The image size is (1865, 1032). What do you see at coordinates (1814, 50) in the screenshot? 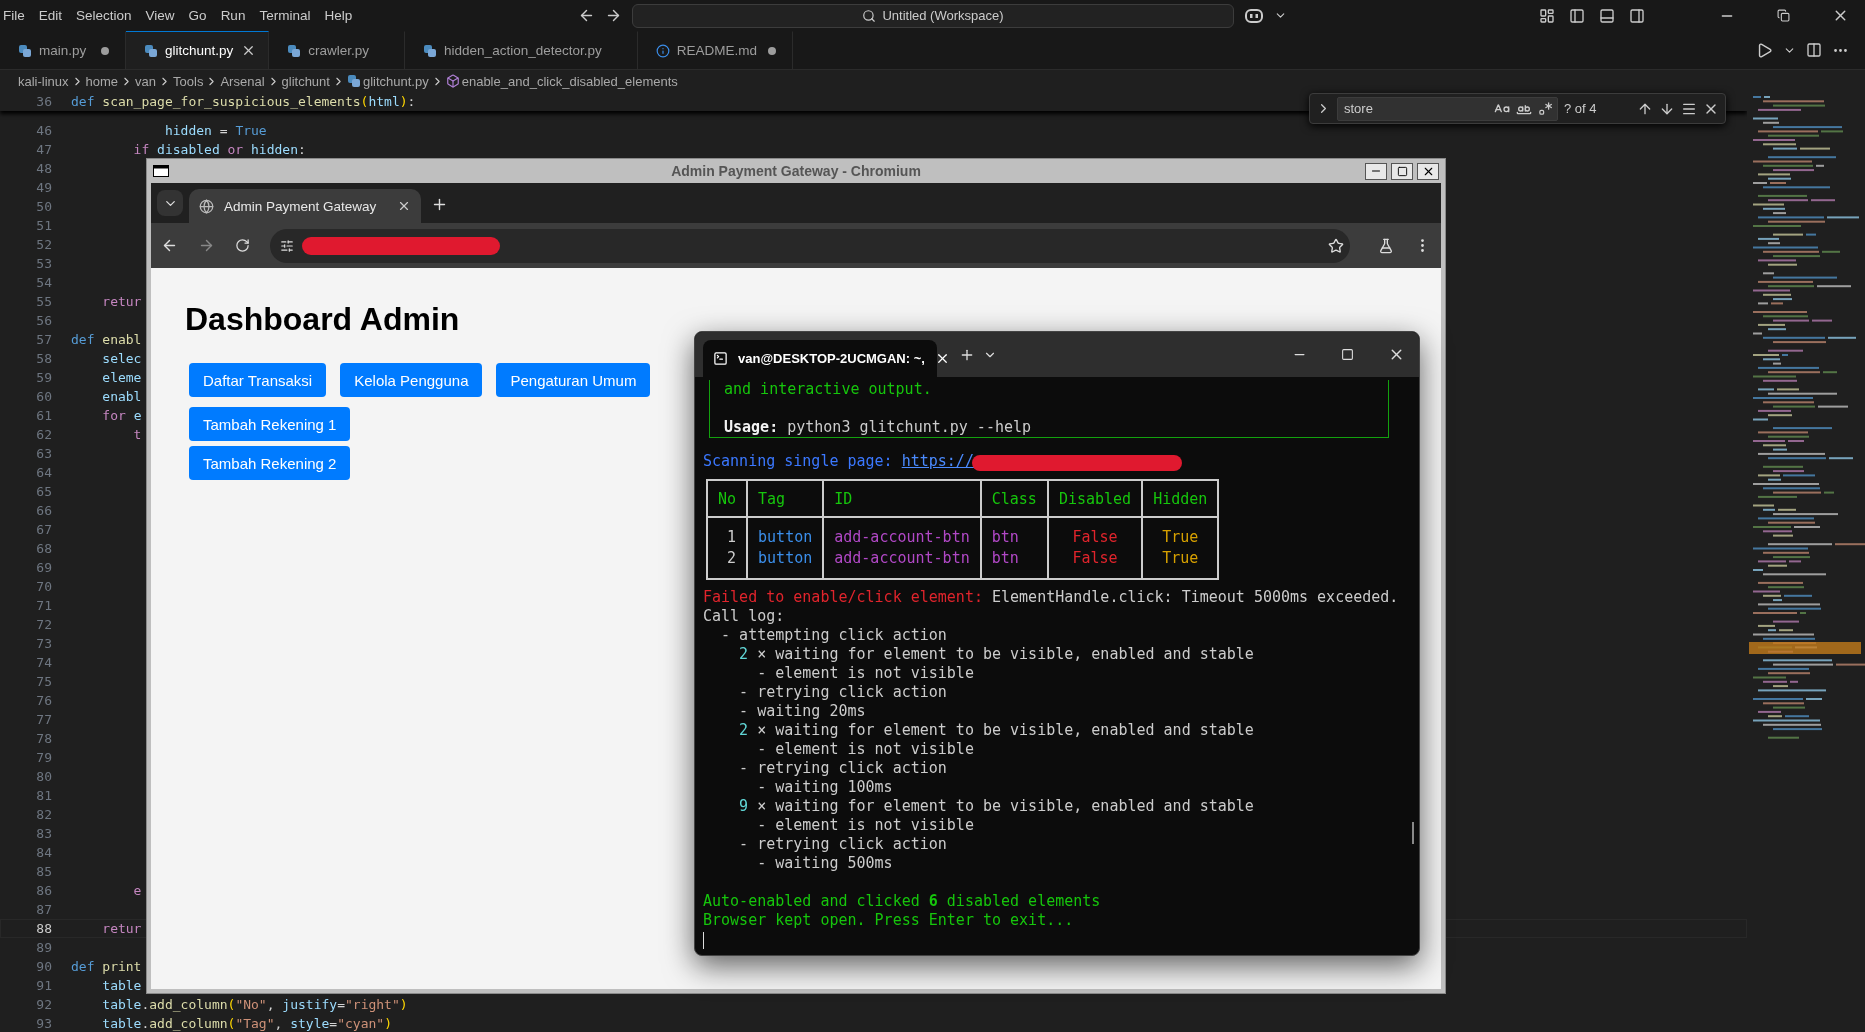
I see `split-editor-icon` at bounding box center [1814, 50].